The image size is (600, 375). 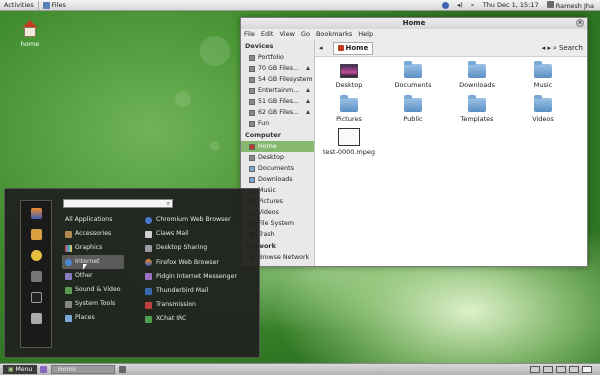 I want to click on file-item-music: Music, so click(x=543, y=75).